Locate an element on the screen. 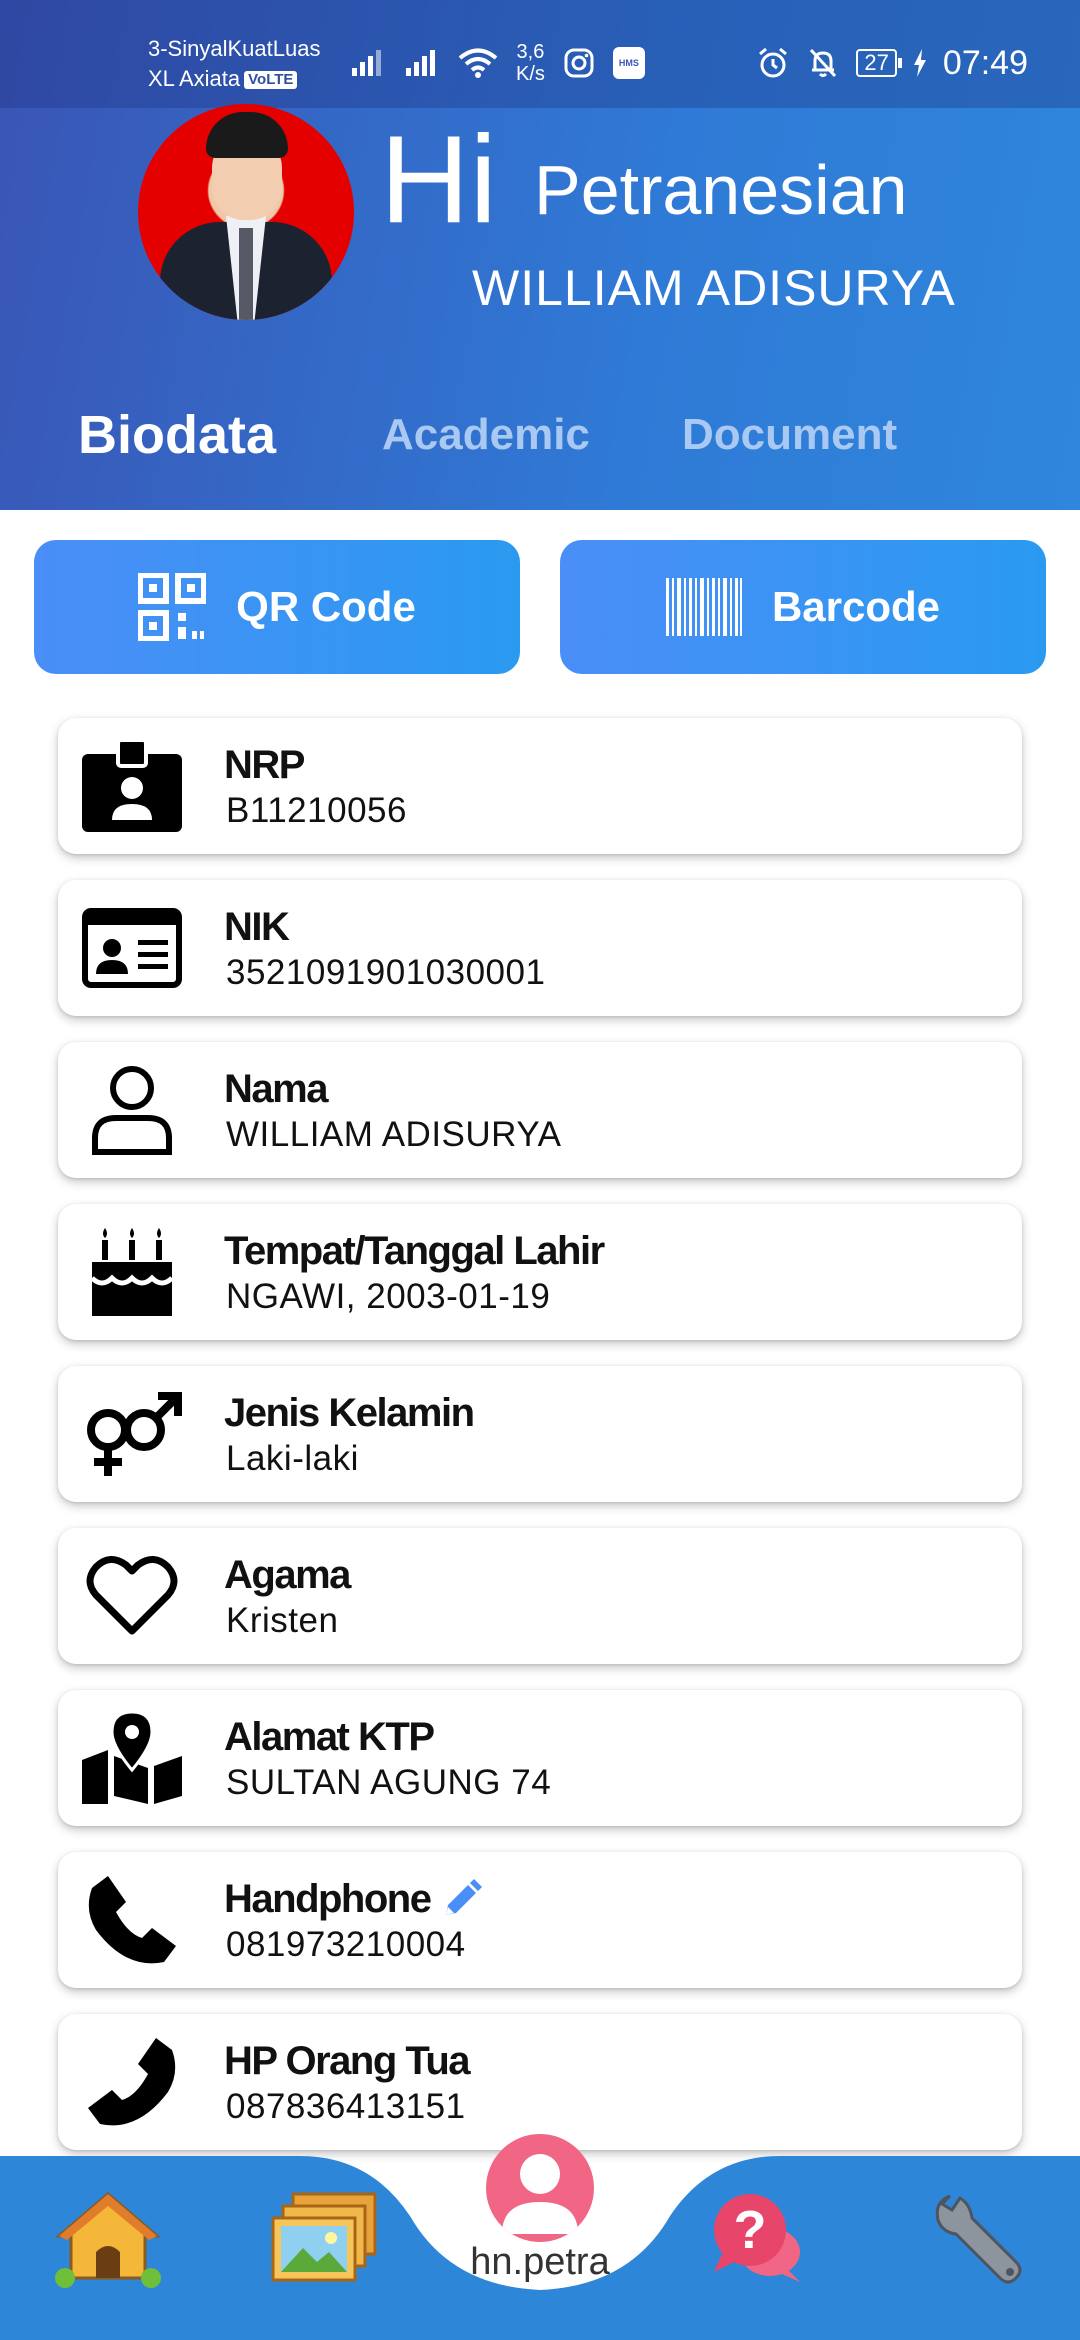  field-label: Nama is located at coordinates (276, 1089).